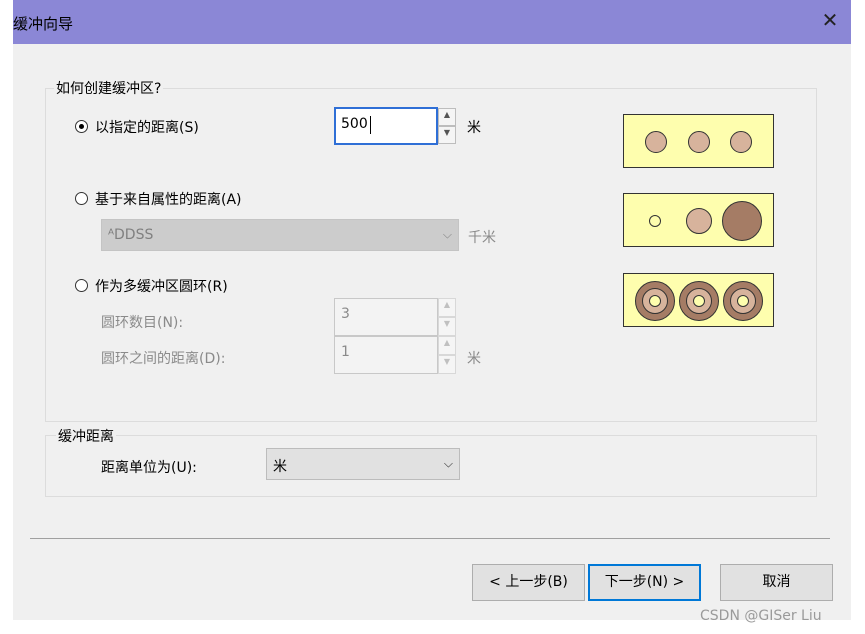 Image resolution: width=865 pixels, height=634 pixels. What do you see at coordinates (354, 124) in the screenshot?
I see `distance-input-value: 500` at bounding box center [354, 124].